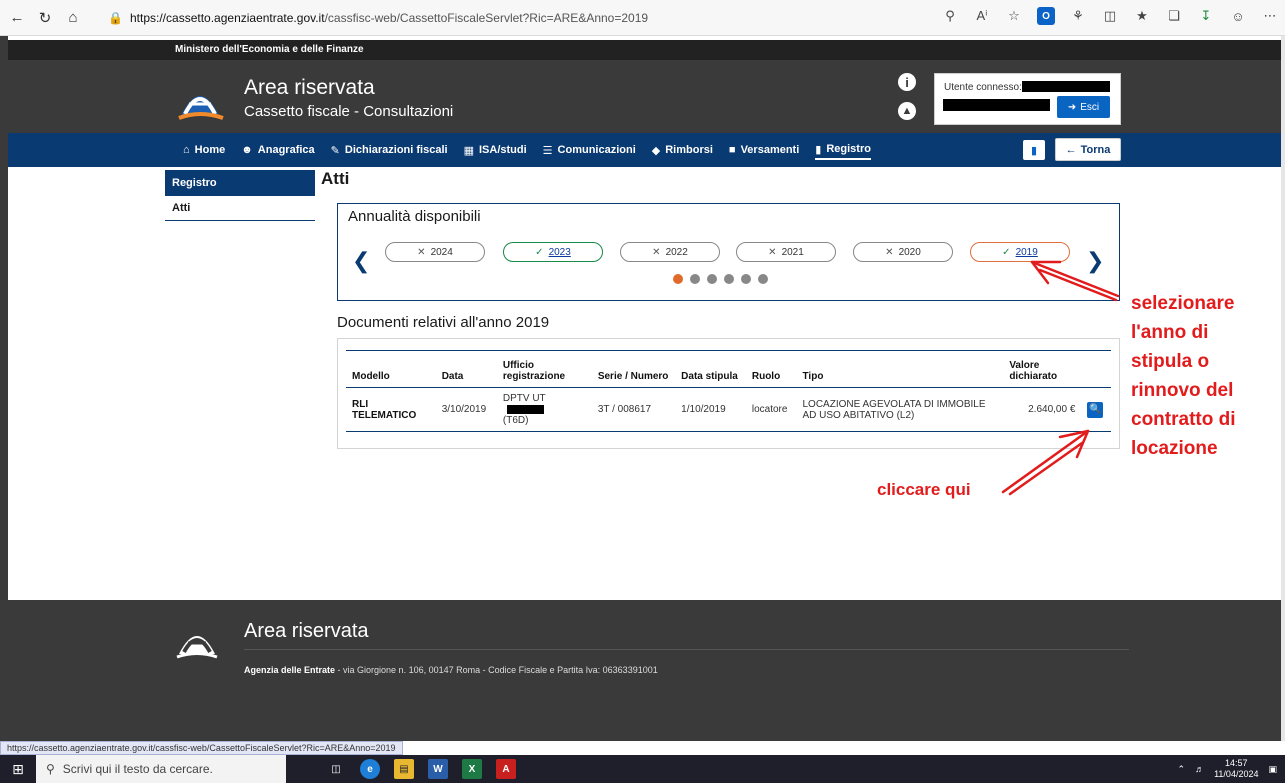 The height and width of the screenshot is (783, 1285). Describe the element at coordinates (1182, 769) in the screenshot. I see `chevron-up-icon: ⌃` at that location.